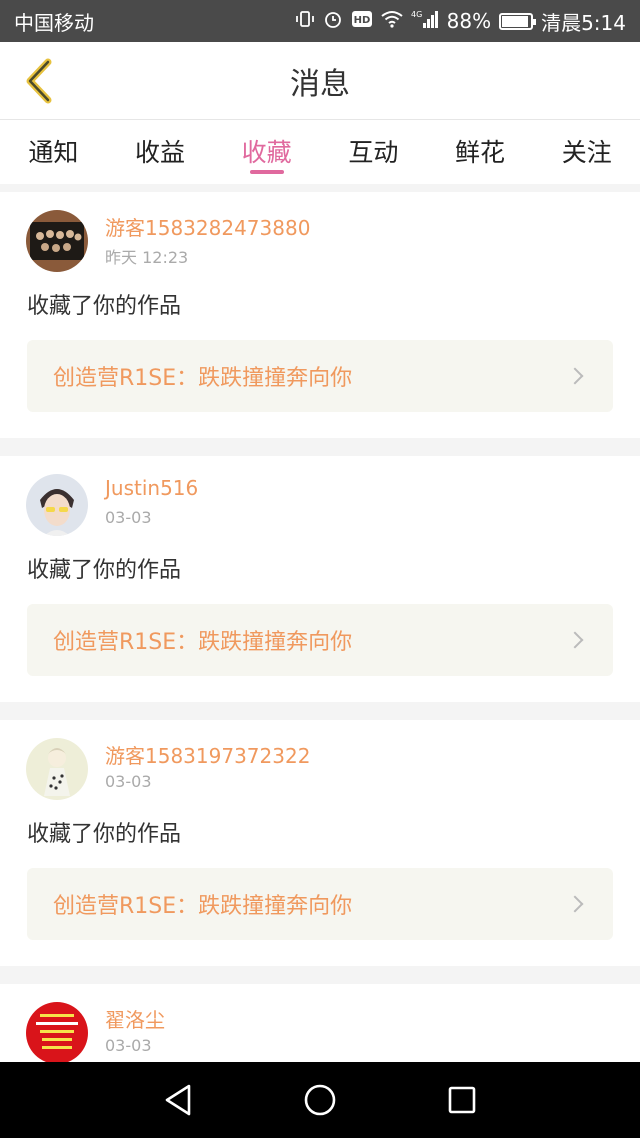 This screenshot has height=1138, width=640. What do you see at coordinates (135, 1018) in the screenshot?
I see `username: 翟洛尘` at bounding box center [135, 1018].